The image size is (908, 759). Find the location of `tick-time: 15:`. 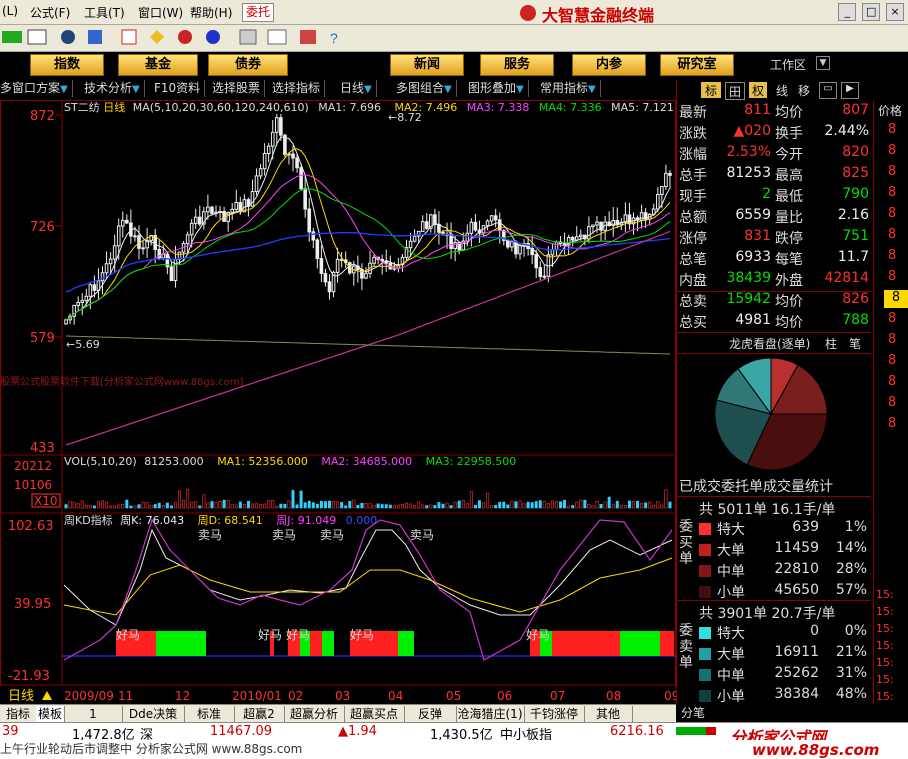

tick-time: 15: is located at coordinates (885, 679).